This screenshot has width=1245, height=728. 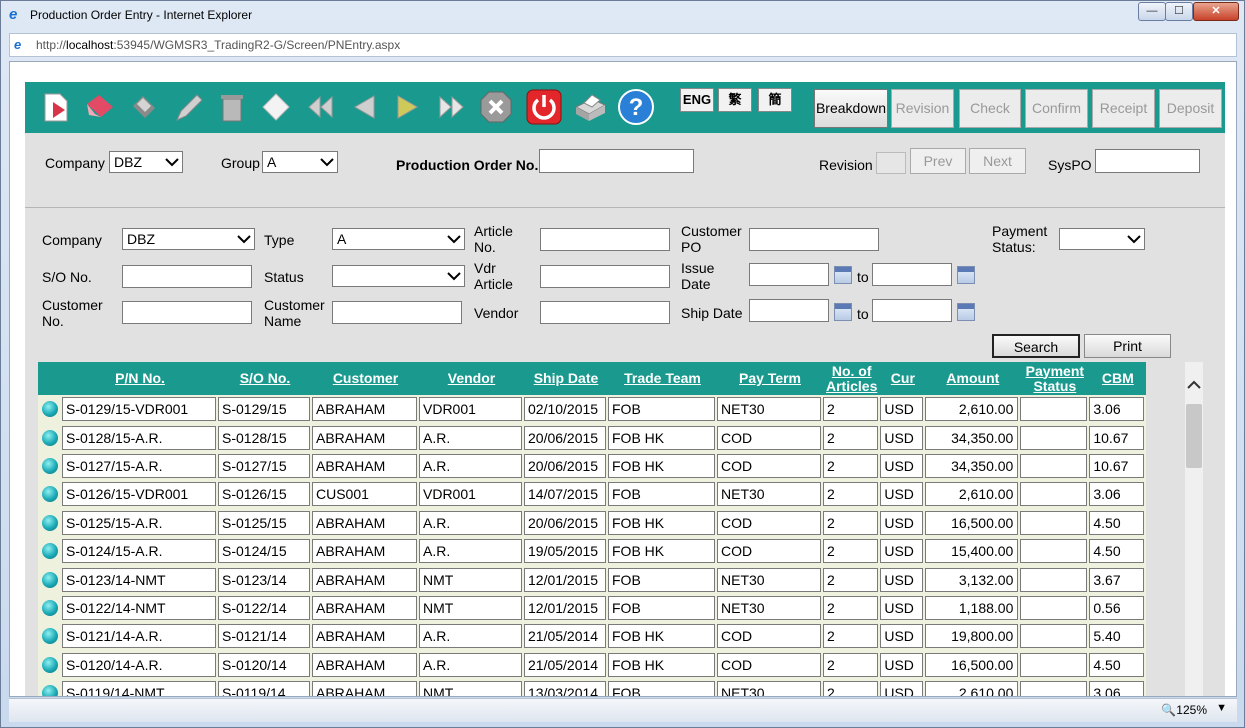 What do you see at coordinates (903, 378) in the screenshot?
I see `column-header-cur: Cur` at bounding box center [903, 378].